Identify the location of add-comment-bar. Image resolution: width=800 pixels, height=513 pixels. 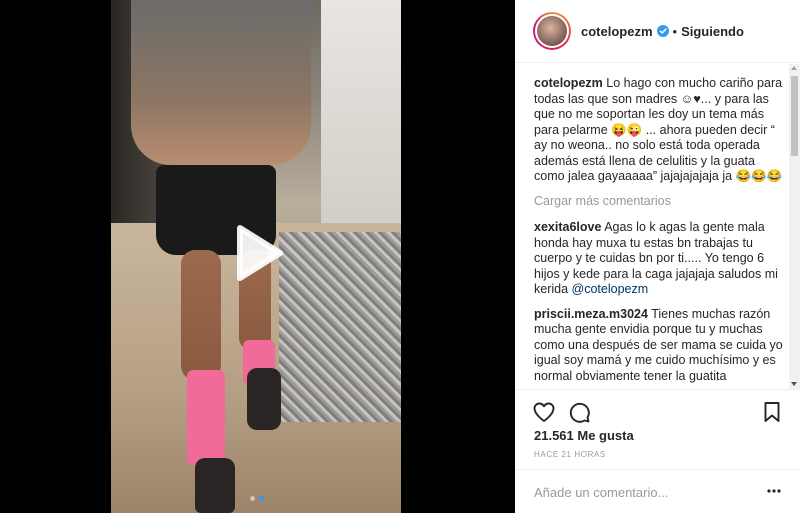
(657, 491).